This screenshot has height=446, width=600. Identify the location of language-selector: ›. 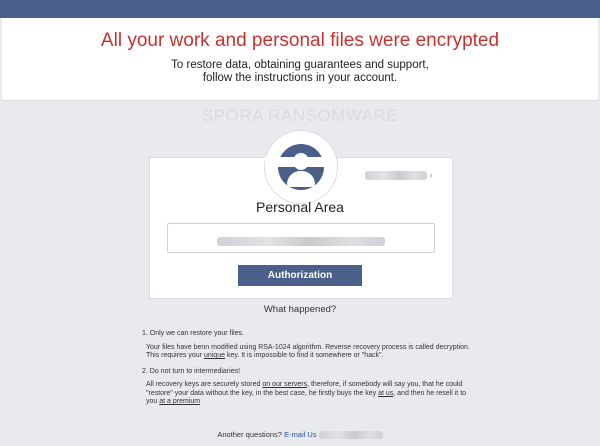
(399, 175).